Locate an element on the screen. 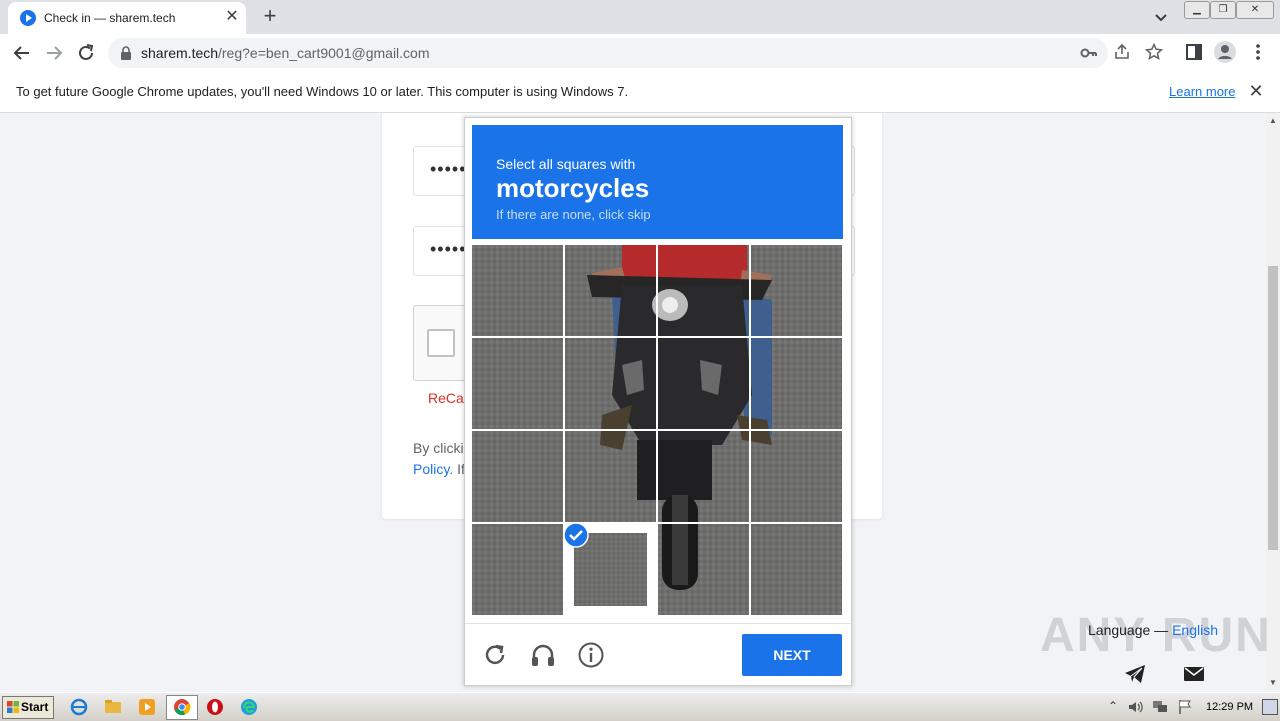 This screenshot has width=1280, height=721. language-label: Language — is located at coordinates (1130, 630).